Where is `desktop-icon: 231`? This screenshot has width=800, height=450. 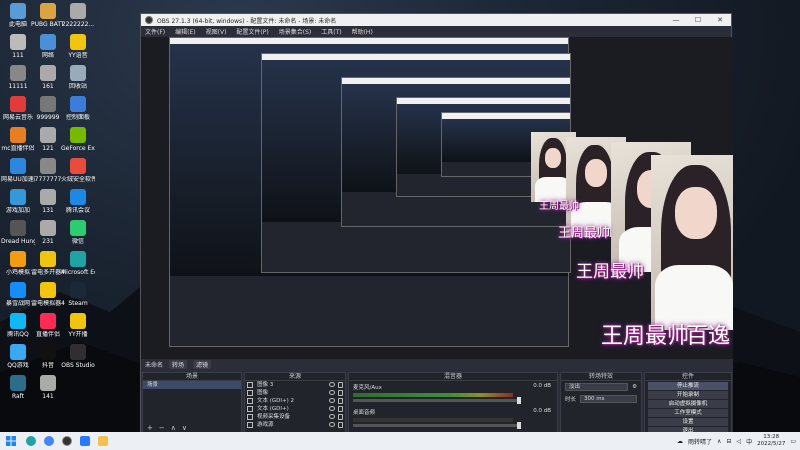
desktop-icon: 231 is located at coordinates (48, 232).